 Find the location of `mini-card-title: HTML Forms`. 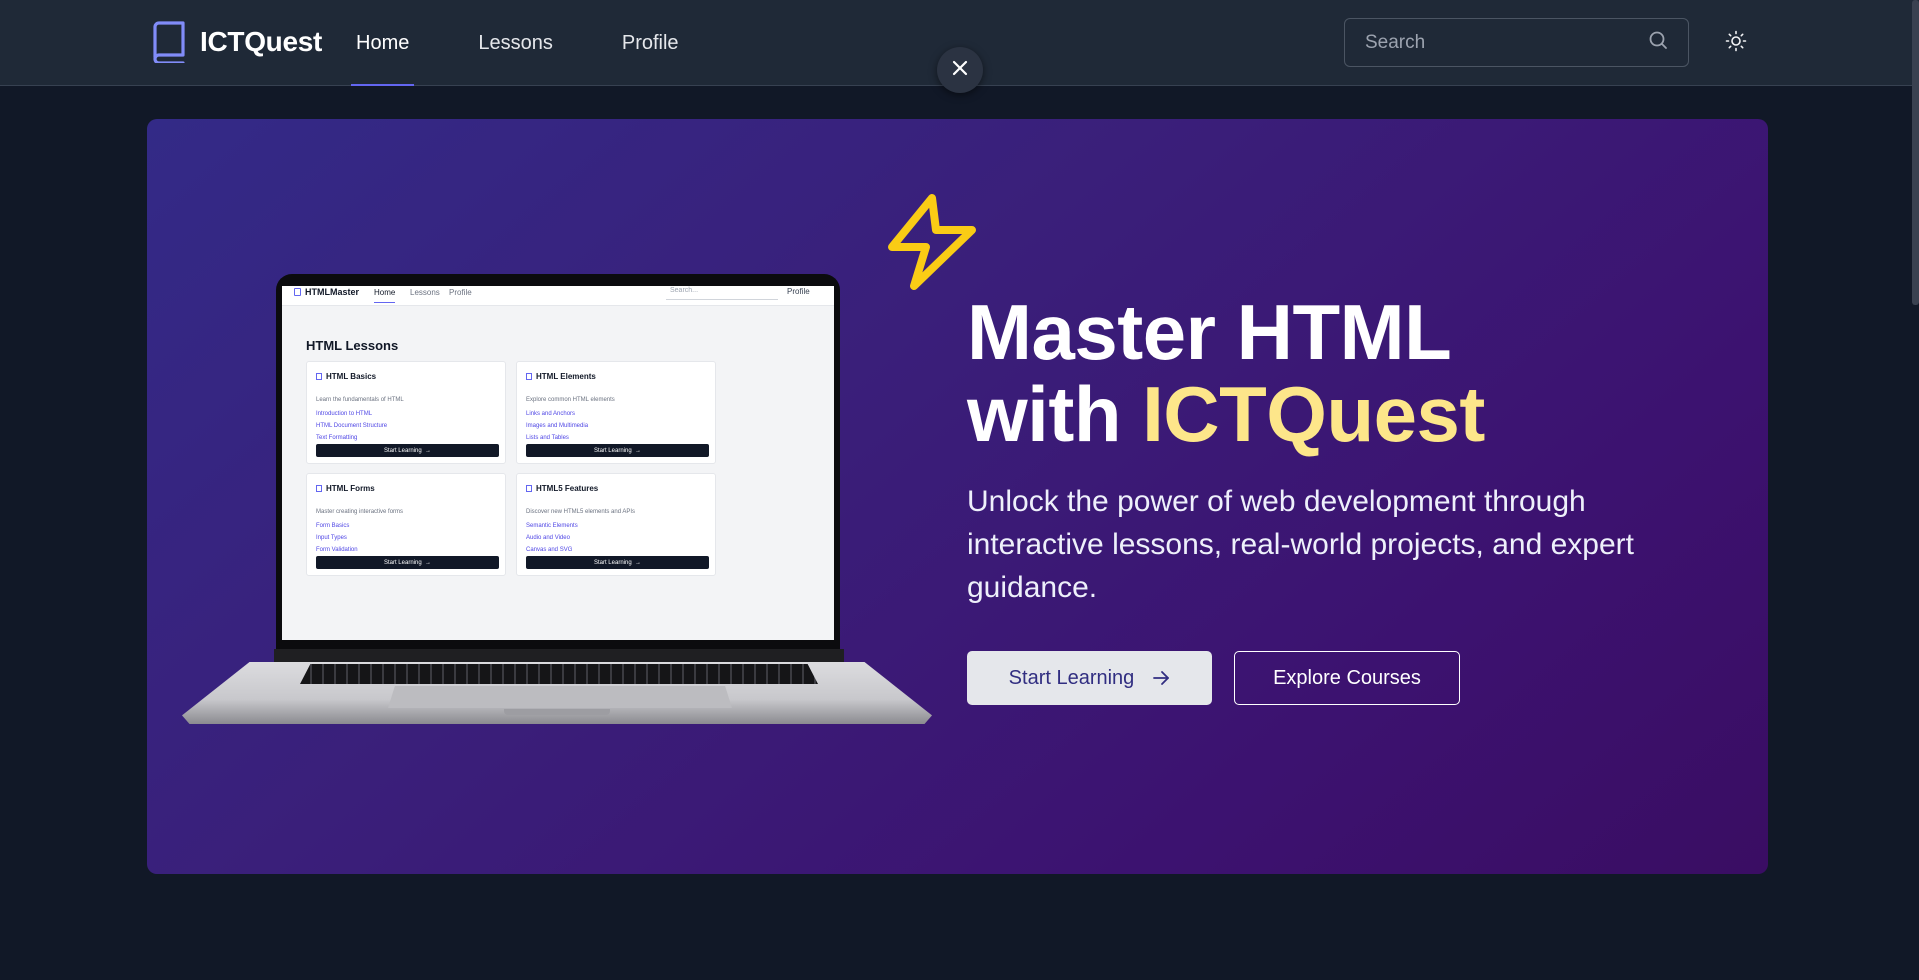

mini-card-title: HTML Forms is located at coordinates (345, 488).